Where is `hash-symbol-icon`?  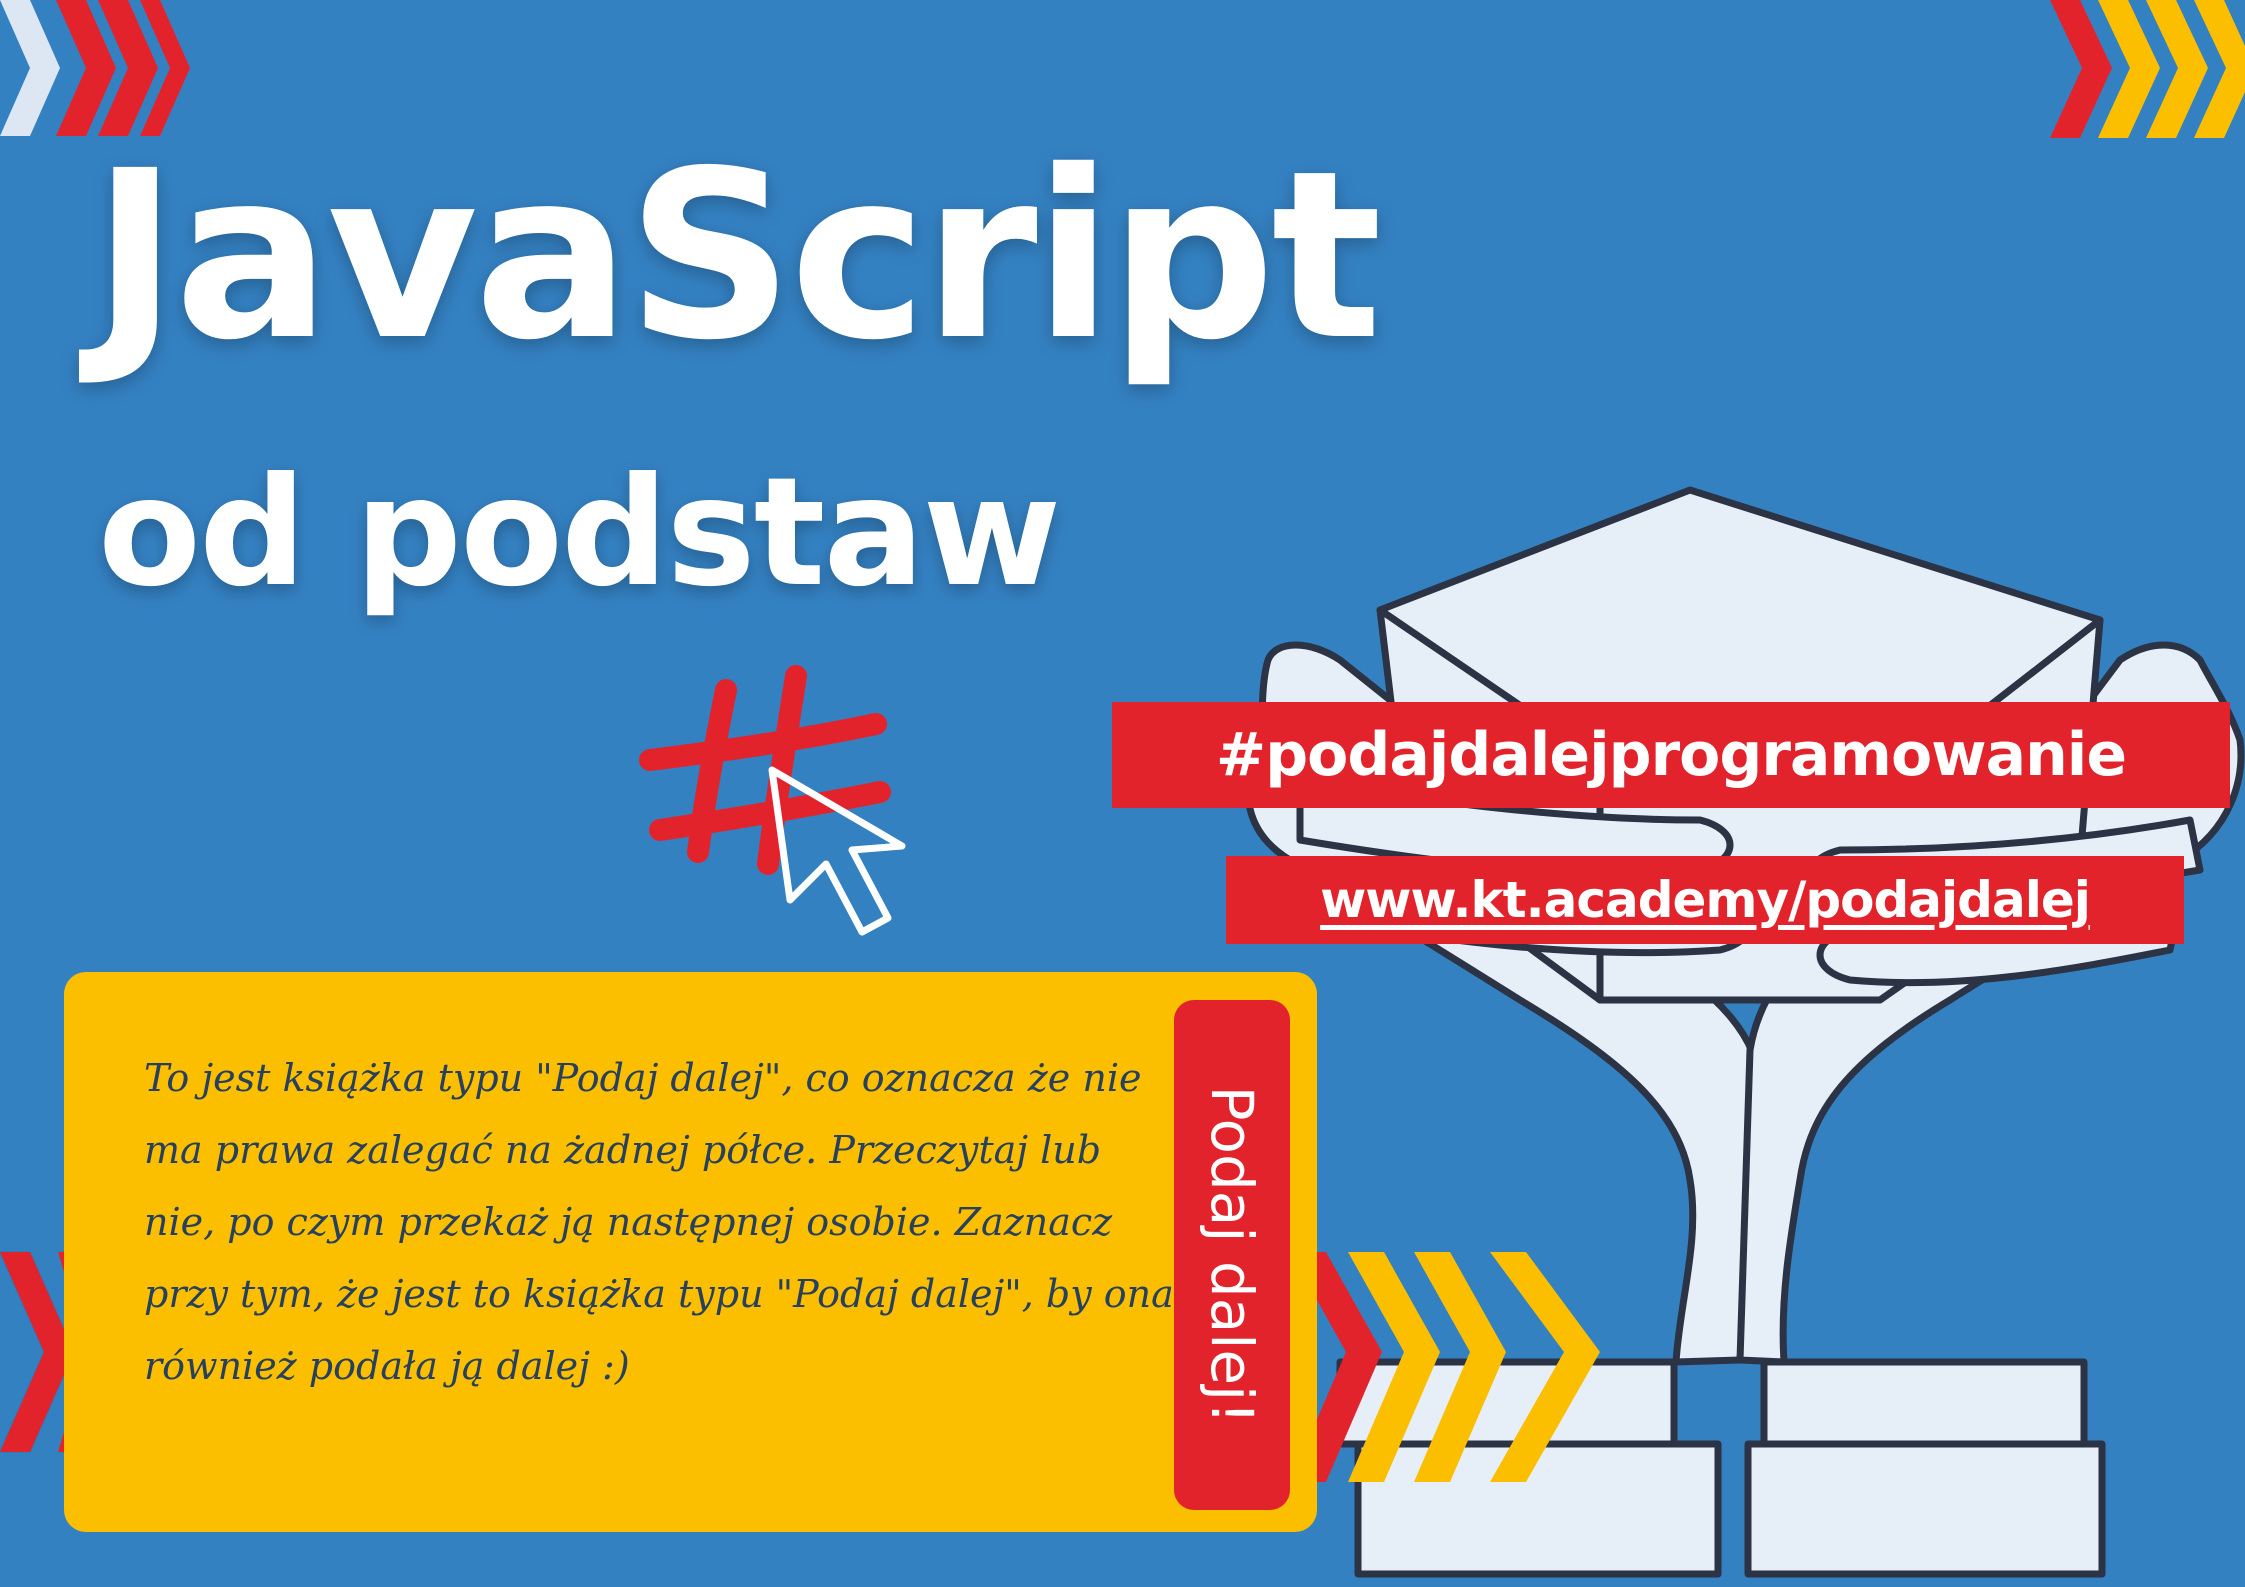
hash-symbol-icon is located at coordinates (765, 770).